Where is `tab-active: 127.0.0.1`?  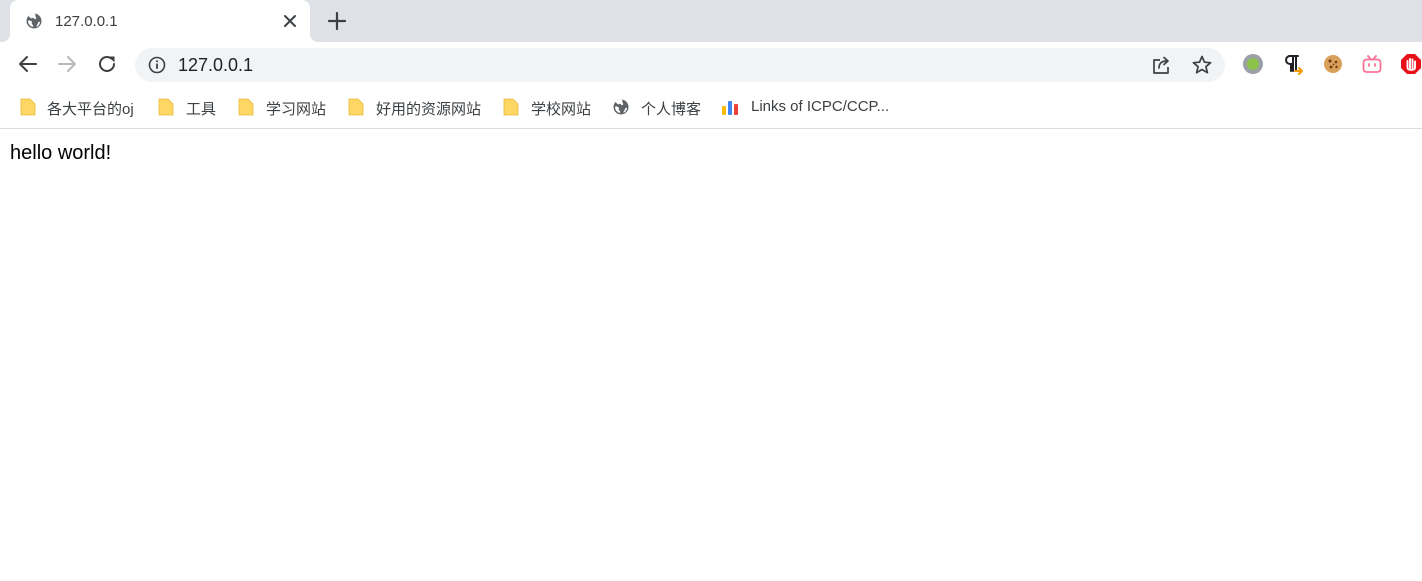 tab-active: 127.0.0.1 is located at coordinates (160, 21).